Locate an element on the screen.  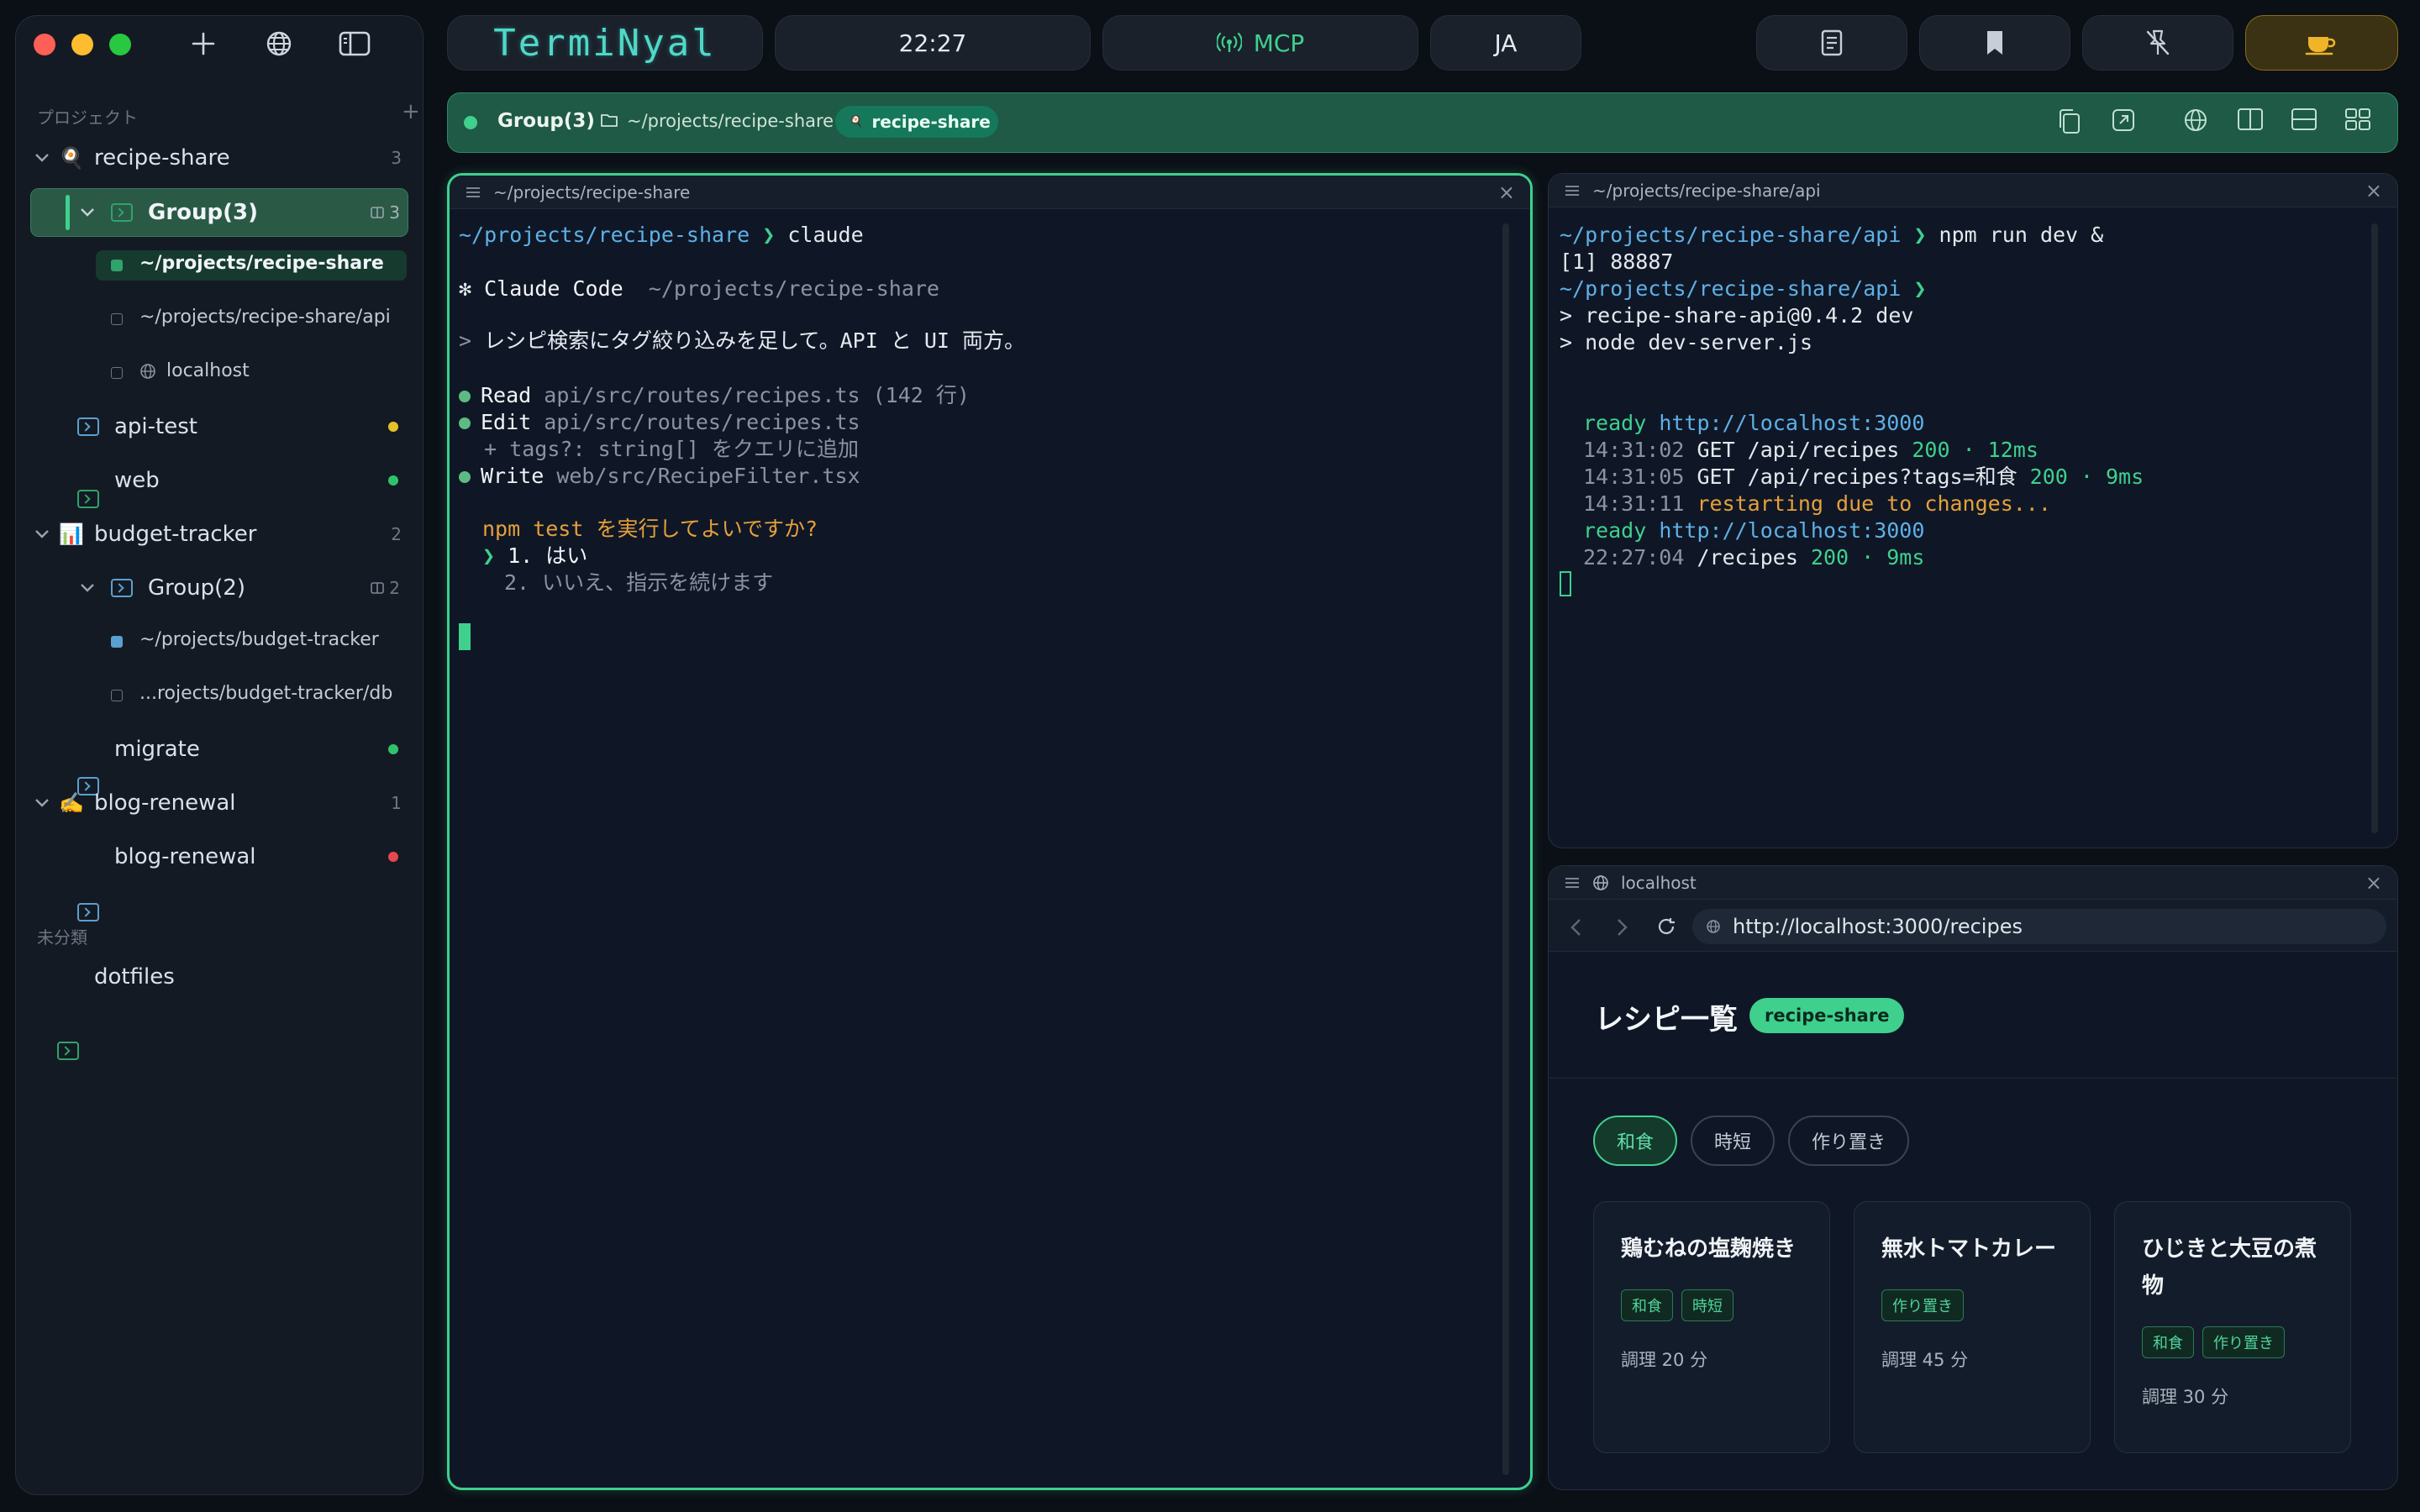
bookmark-button is located at coordinates (1994, 43).